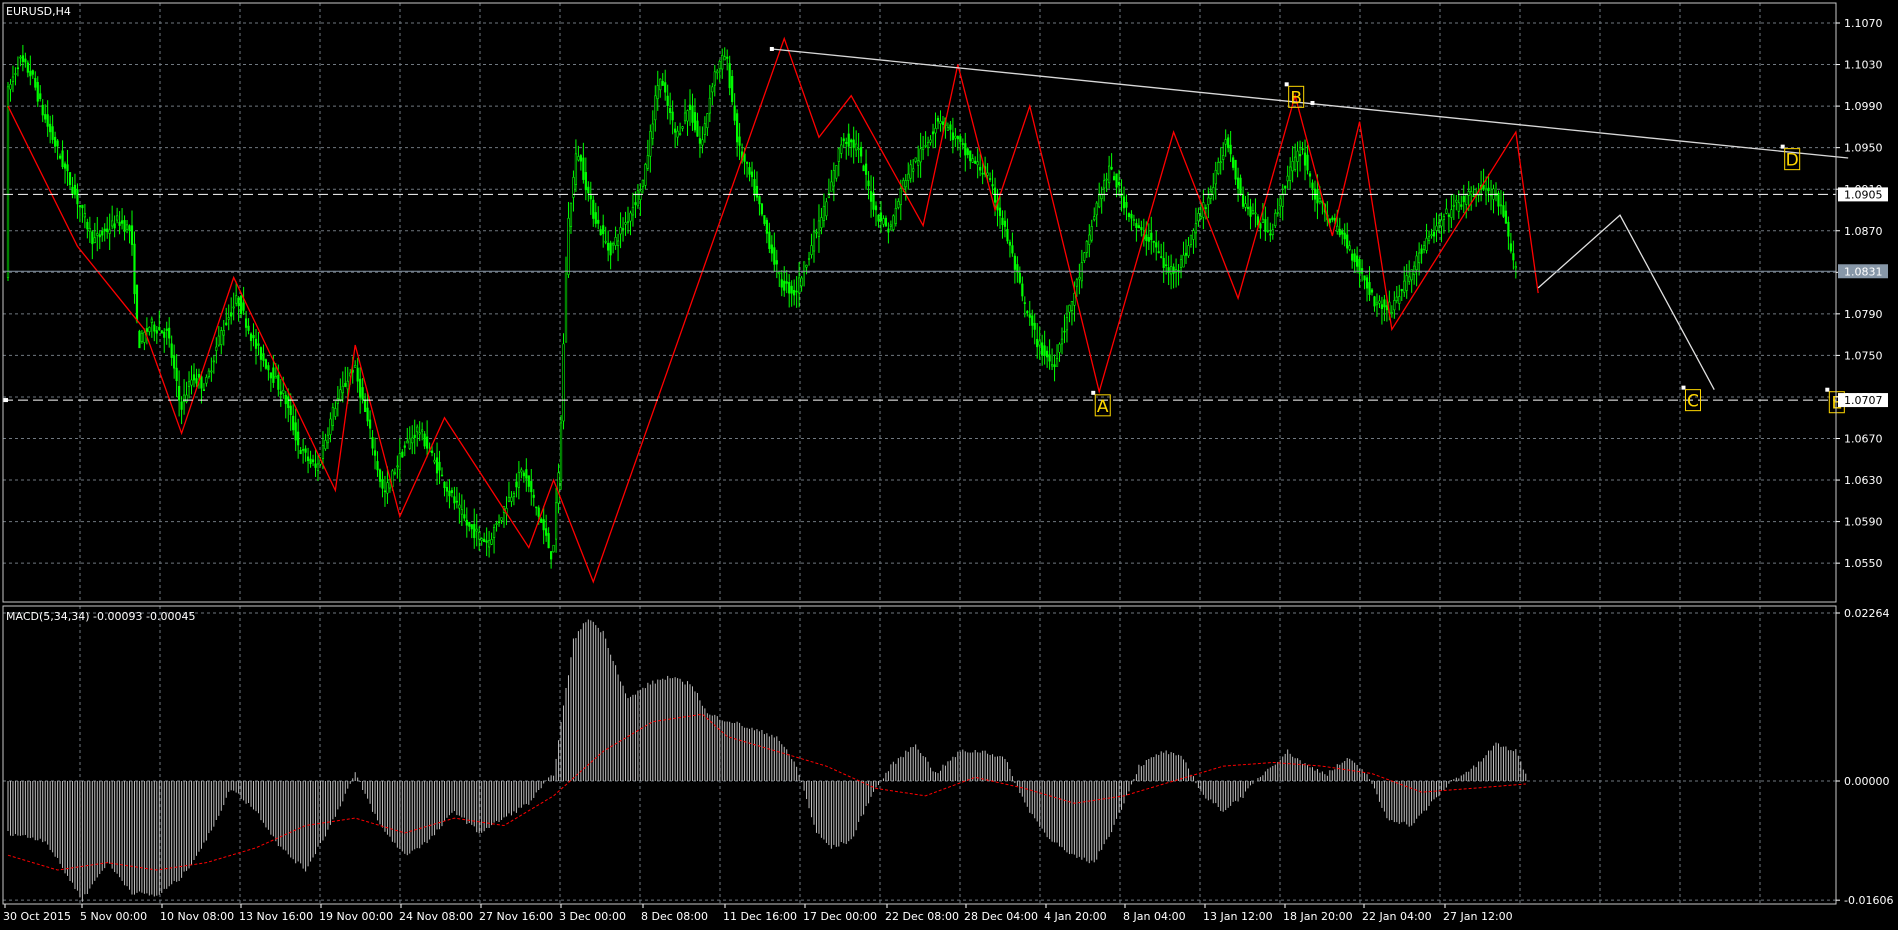  What do you see at coordinates (674, 916) in the screenshot?
I see `time-tick-label: 8 Dec 08:00` at bounding box center [674, 916].